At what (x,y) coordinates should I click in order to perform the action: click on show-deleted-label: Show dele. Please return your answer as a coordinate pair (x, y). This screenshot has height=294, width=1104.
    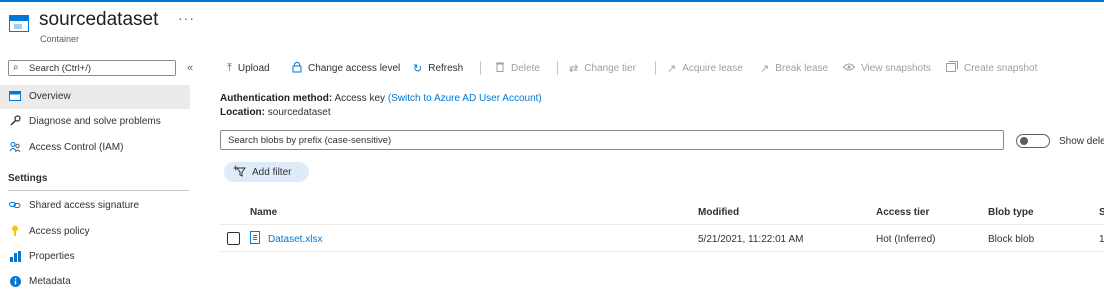
    Looking at the image, I should click on (1081, 141).